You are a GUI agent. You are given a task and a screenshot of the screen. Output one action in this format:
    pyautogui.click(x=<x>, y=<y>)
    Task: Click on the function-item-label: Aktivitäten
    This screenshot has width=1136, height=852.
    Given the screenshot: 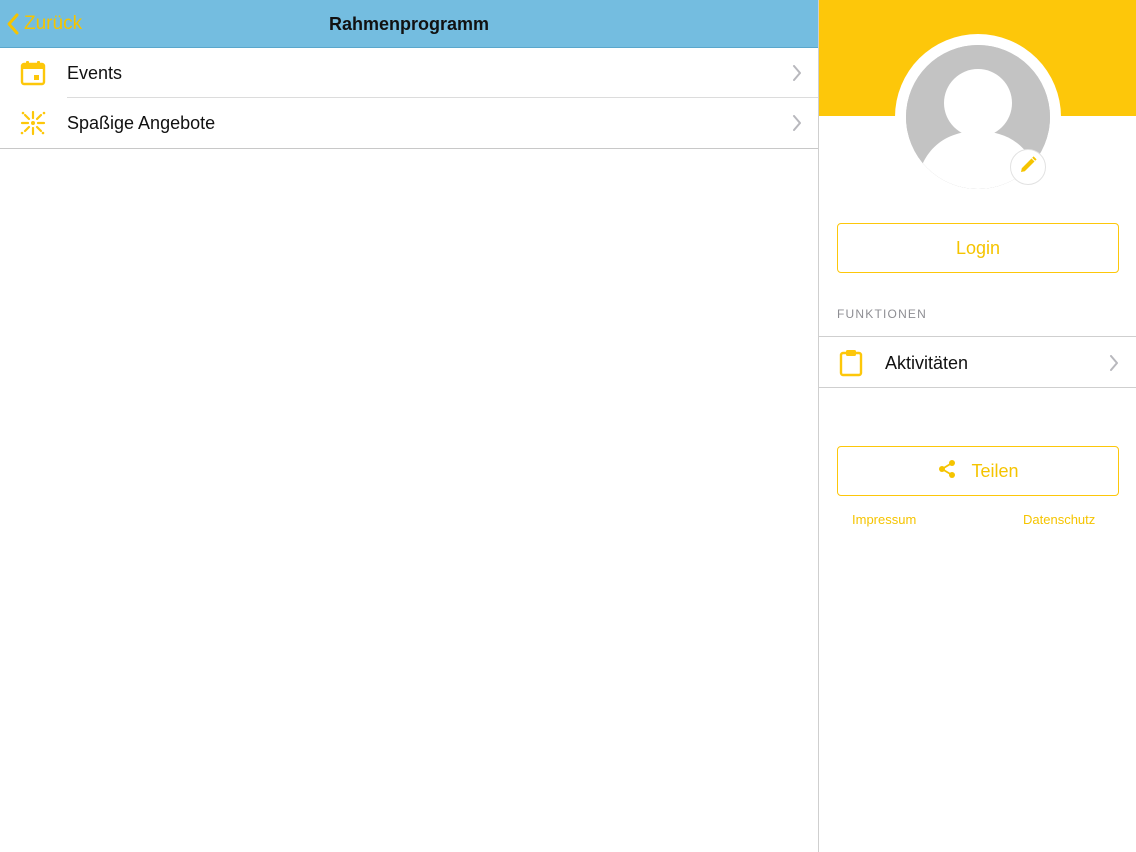 What is the action you would take?
    pyautogui.click(x=927, y=363)
    